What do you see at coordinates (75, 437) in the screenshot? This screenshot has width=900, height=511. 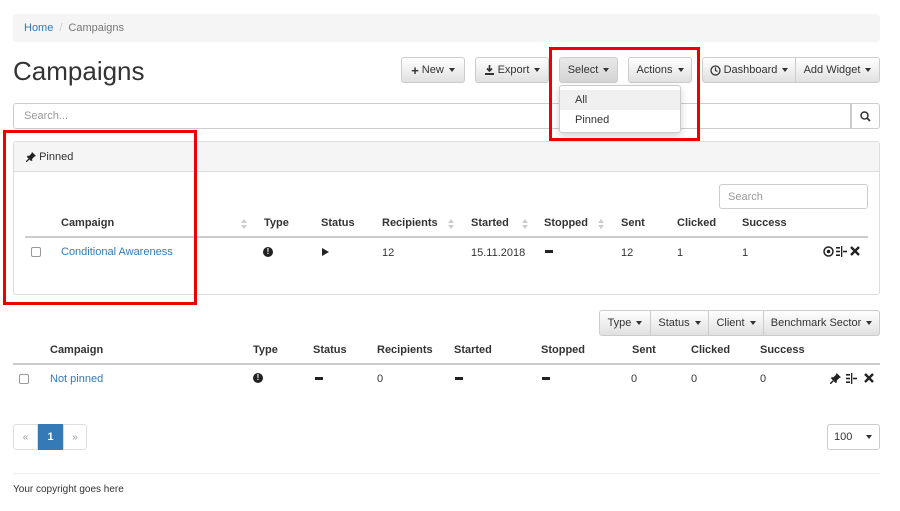 I see `pagination-next: »` at bounding box center [75, 437].